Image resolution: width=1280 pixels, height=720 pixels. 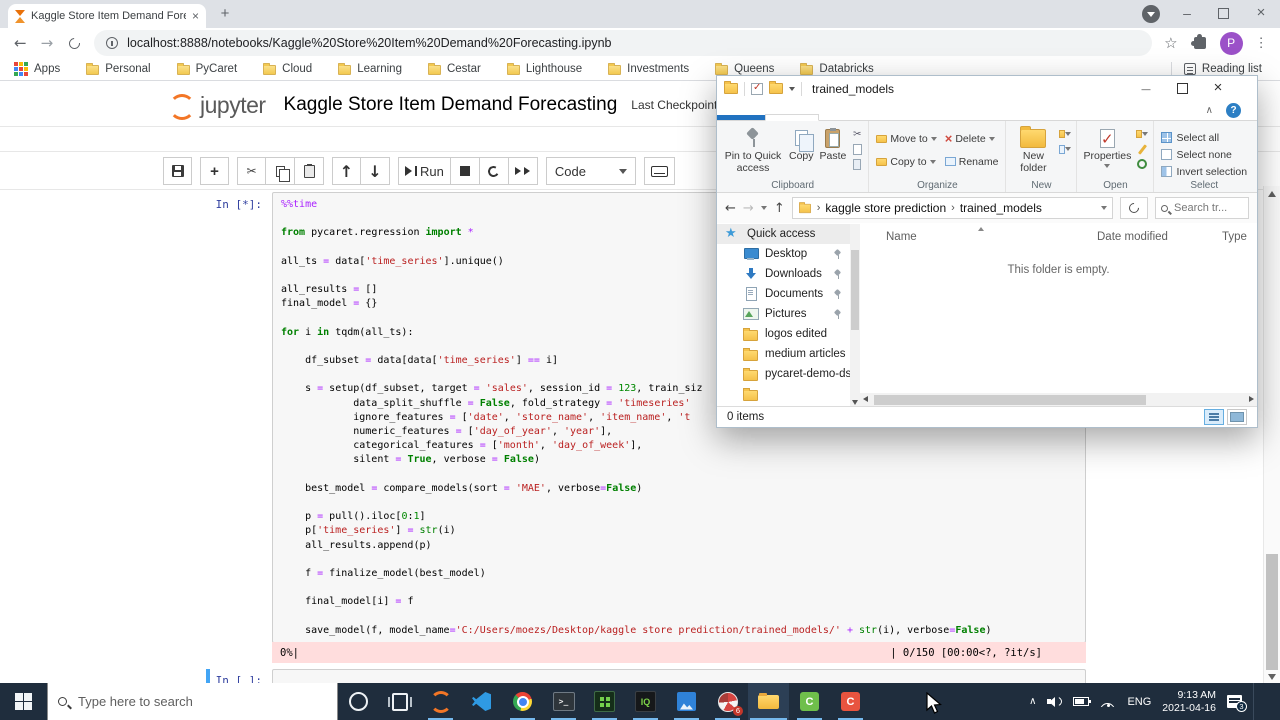 I want to click on site-info-icon, so click(x=112, y=43).